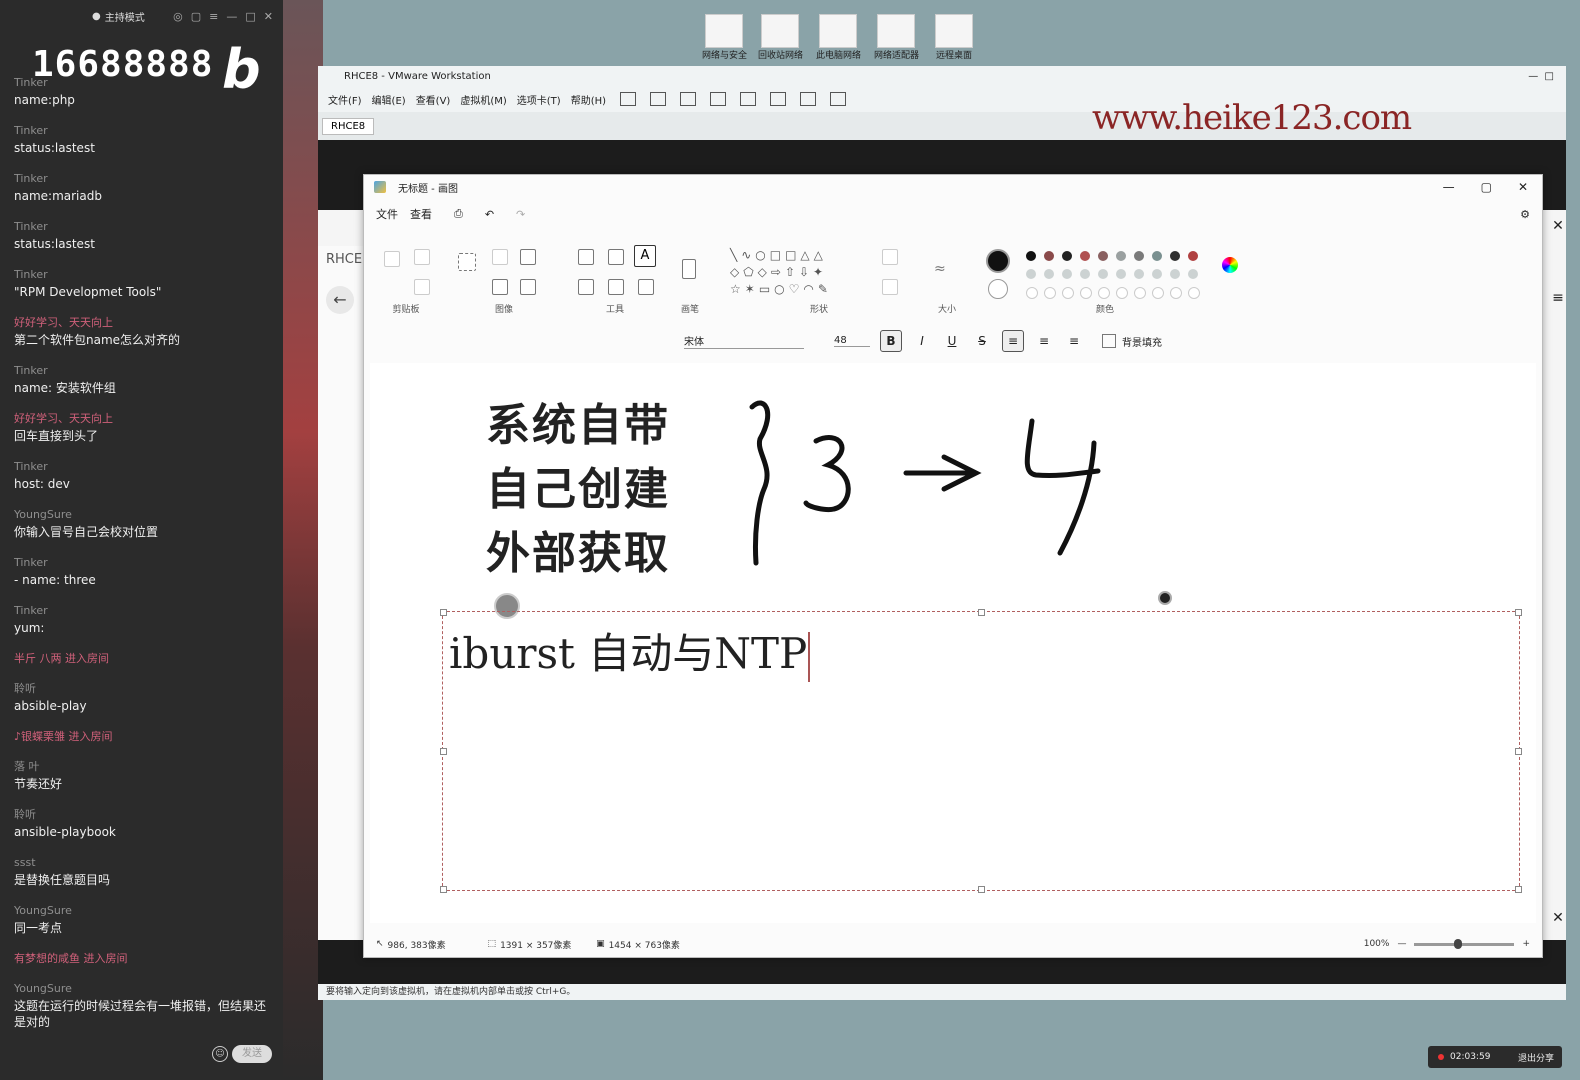 Image resolution: width=1580 pixels, height=1080 pixels. I want to click on desktop-icon-3: 此电脑网络, so click(838, 37).